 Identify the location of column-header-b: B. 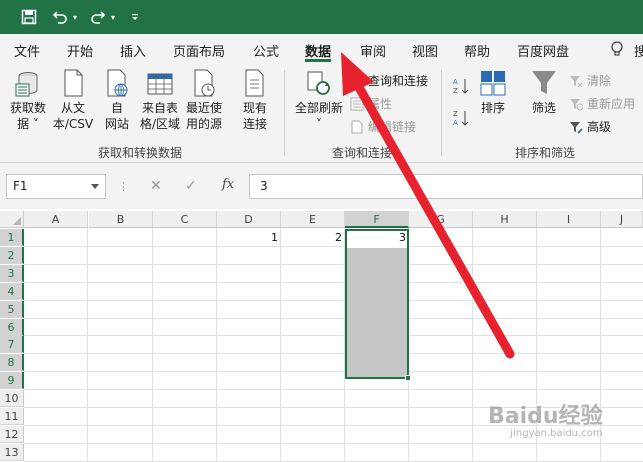
(121, 219).